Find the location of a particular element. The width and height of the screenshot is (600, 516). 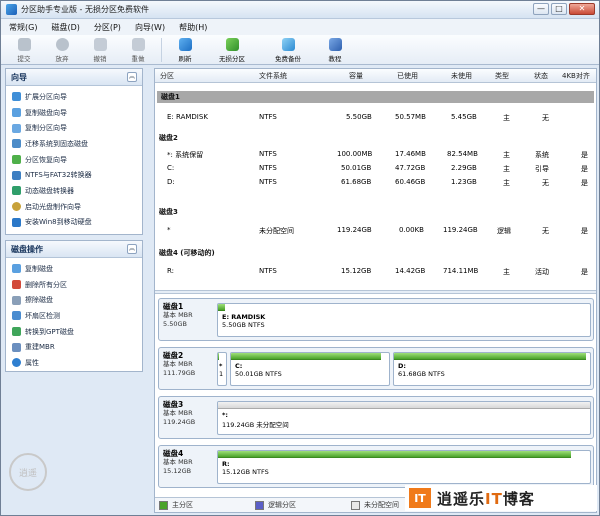

col-capacity: 容量 is located at coordinates (356, 76).